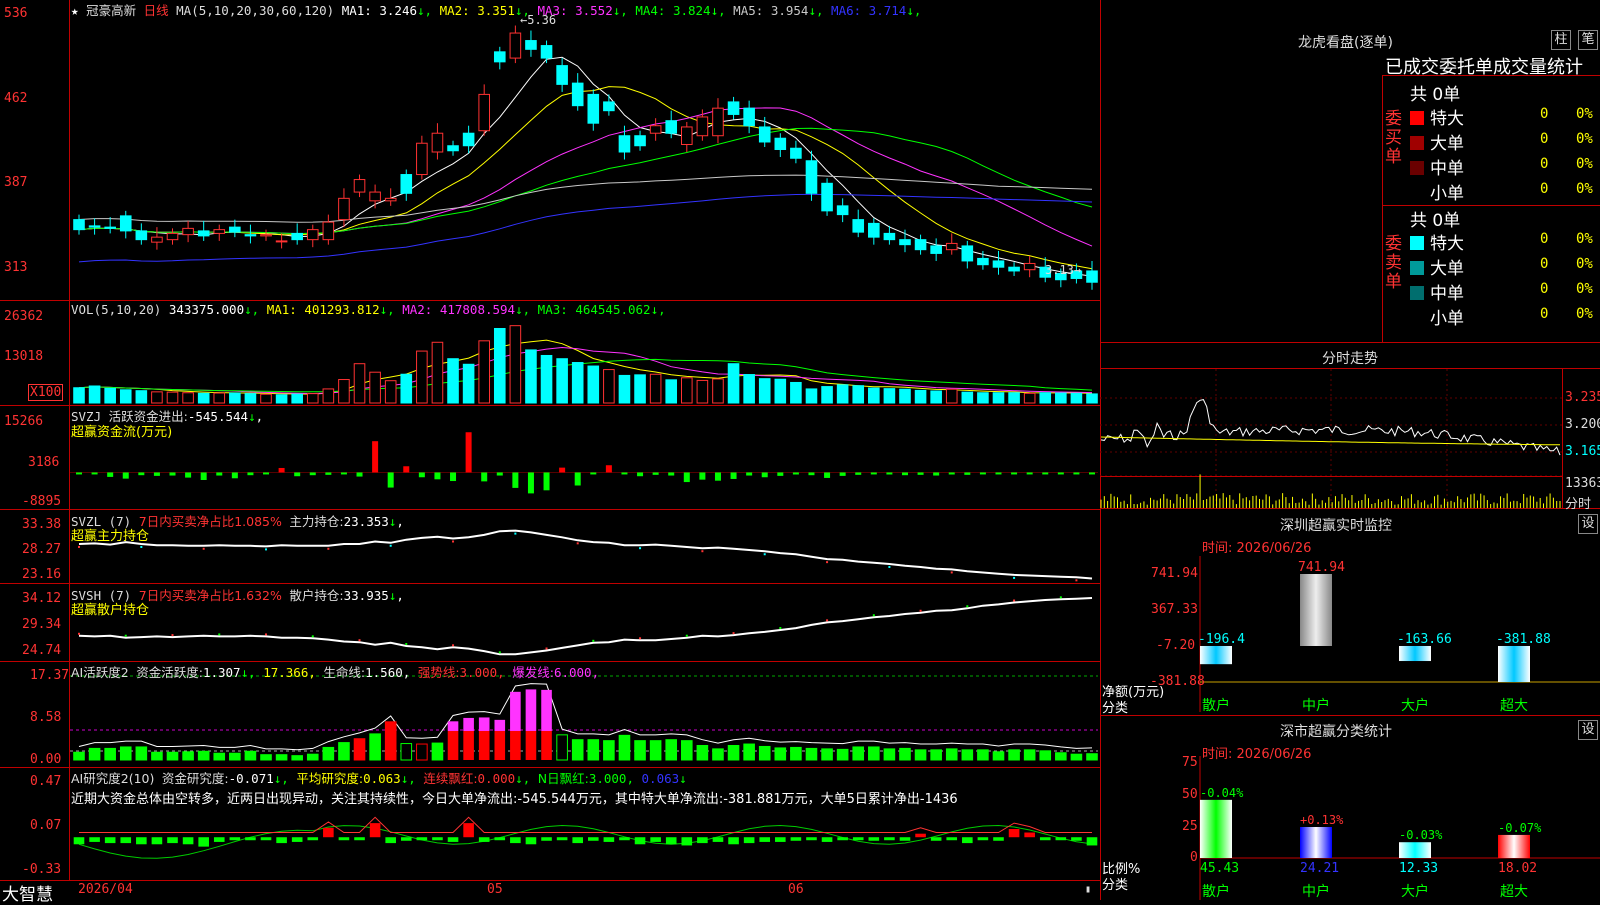 This screenshot has height=905, width=1600. What do you see at coordinates (546, 648) in the screenshot?
I see `svsh-tick` at bounding box center [546, 648].